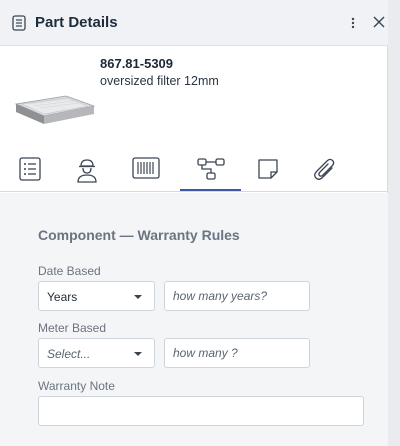 This screenshot has width=400, height=446. Describe the element at coordinates (201, 411) in the screenshot. I see `warranty-note-input` at that location.